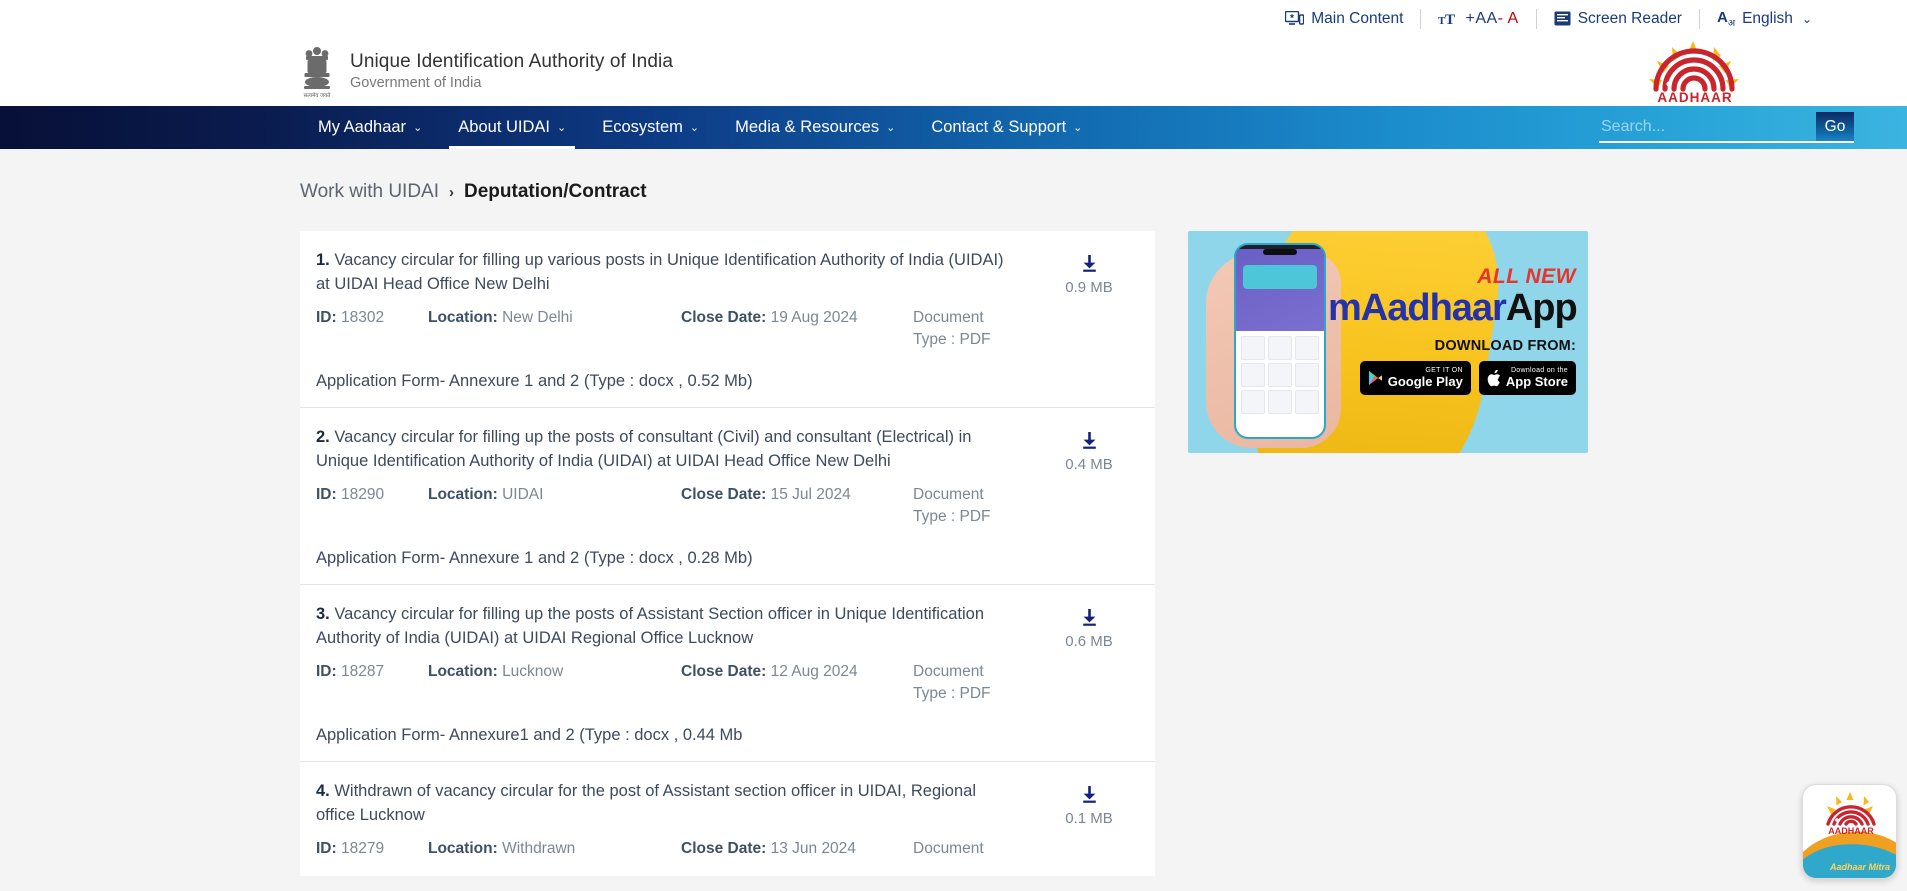 The image size is (1907, 891). I want to click on close-date-label: Close Date:, so click(724, 848).